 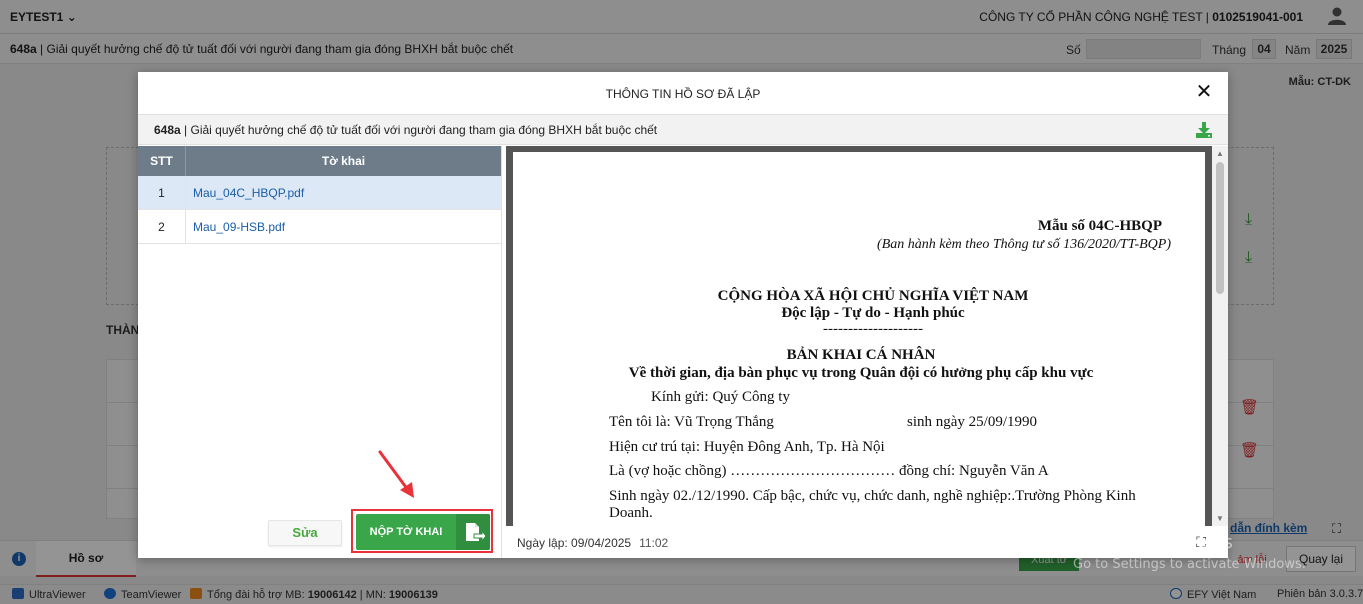 What do you see at coordinates (1153, 542) in the screenshot?
I see `activation-watermark: Activate Windows` at bounding box center [1153, 542].